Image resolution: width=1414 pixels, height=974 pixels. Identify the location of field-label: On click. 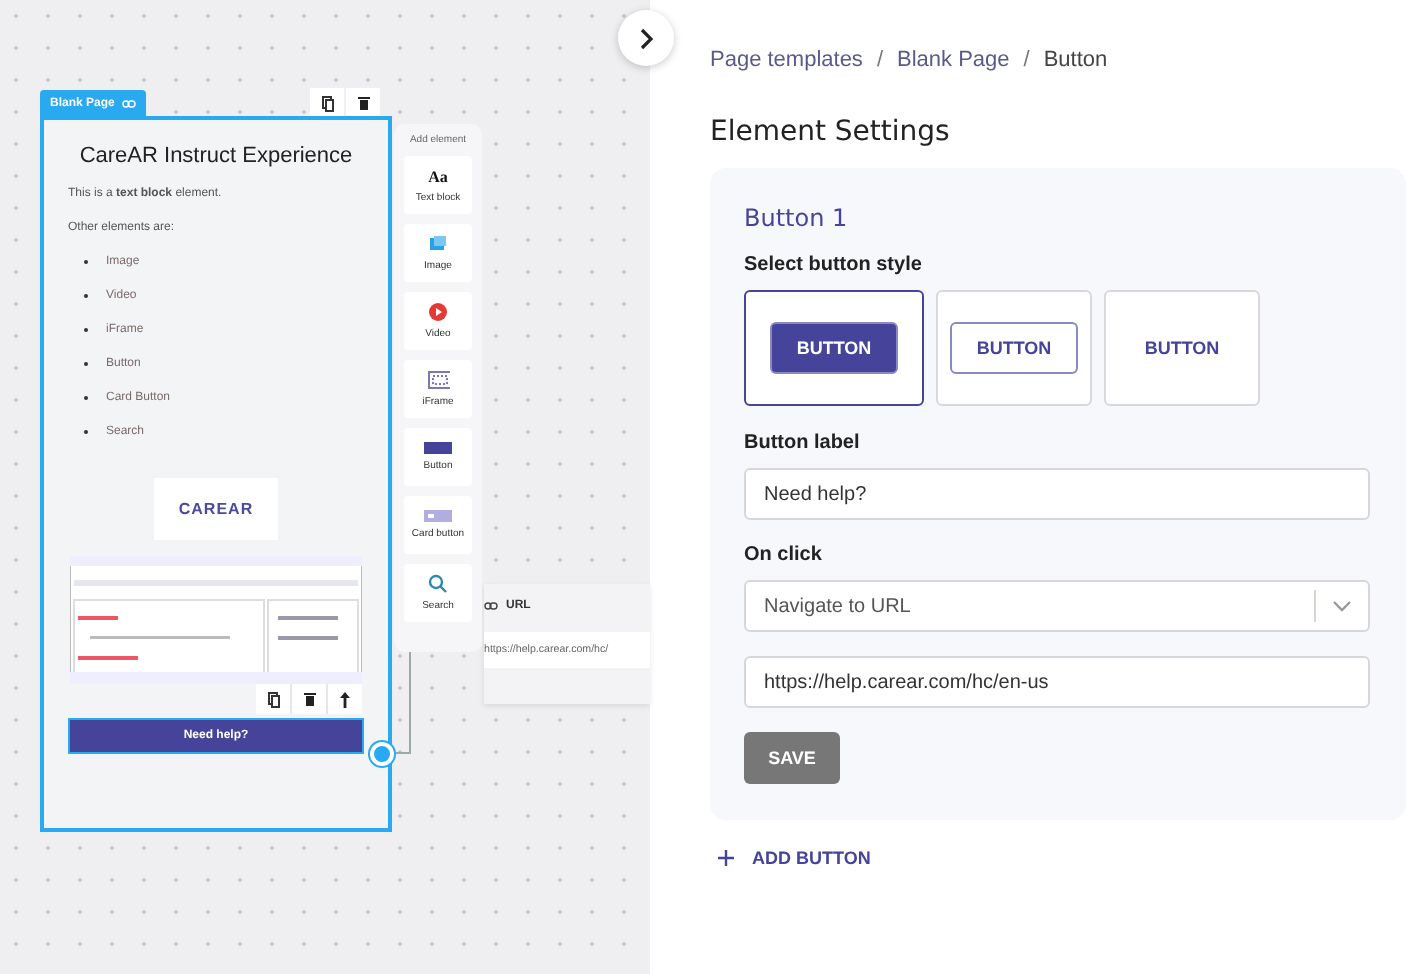
(784, 555).